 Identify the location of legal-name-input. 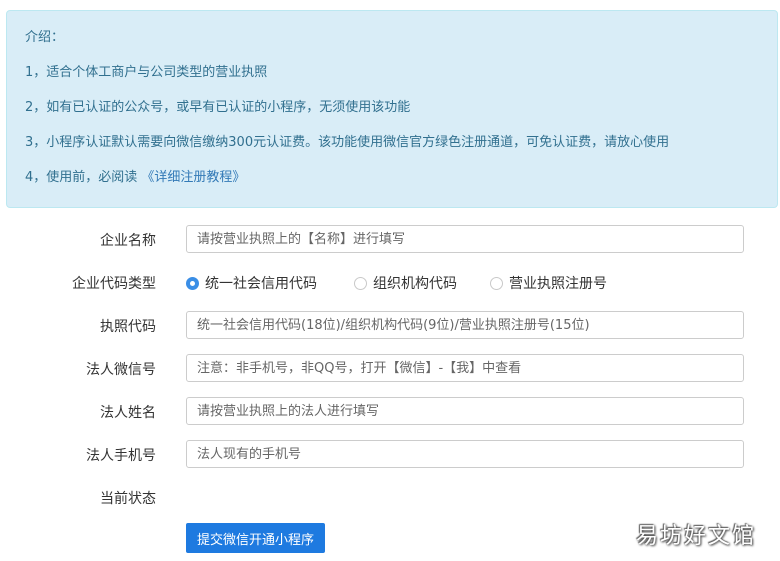
(465, 411).